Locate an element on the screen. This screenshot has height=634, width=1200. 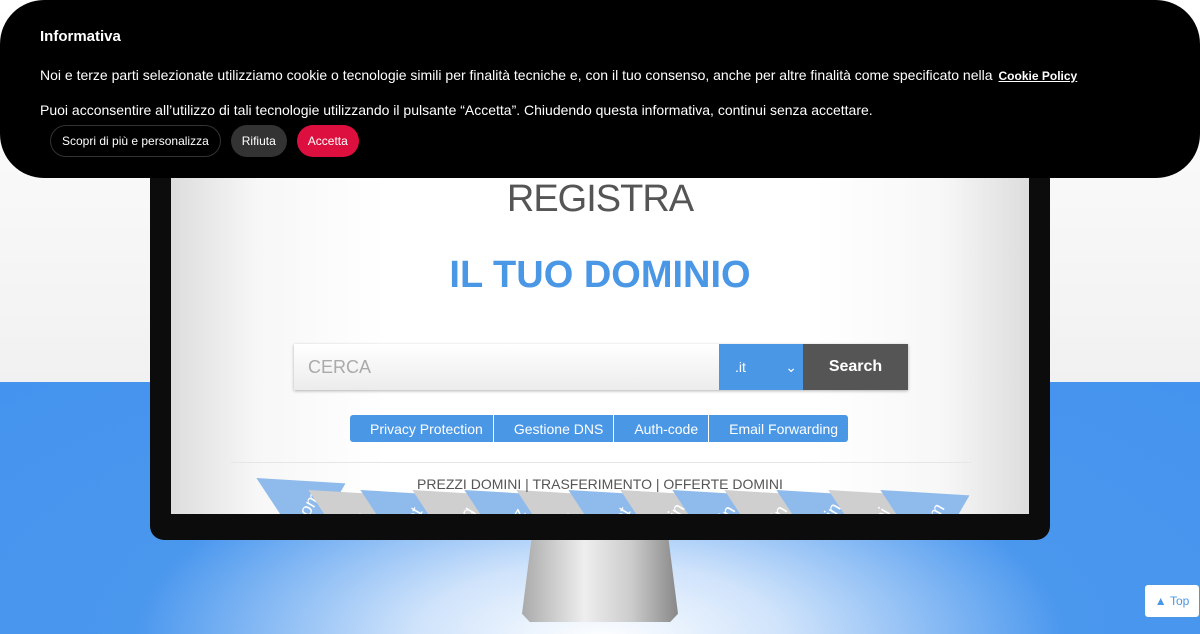
search-input is located at coordinates (506, 367).